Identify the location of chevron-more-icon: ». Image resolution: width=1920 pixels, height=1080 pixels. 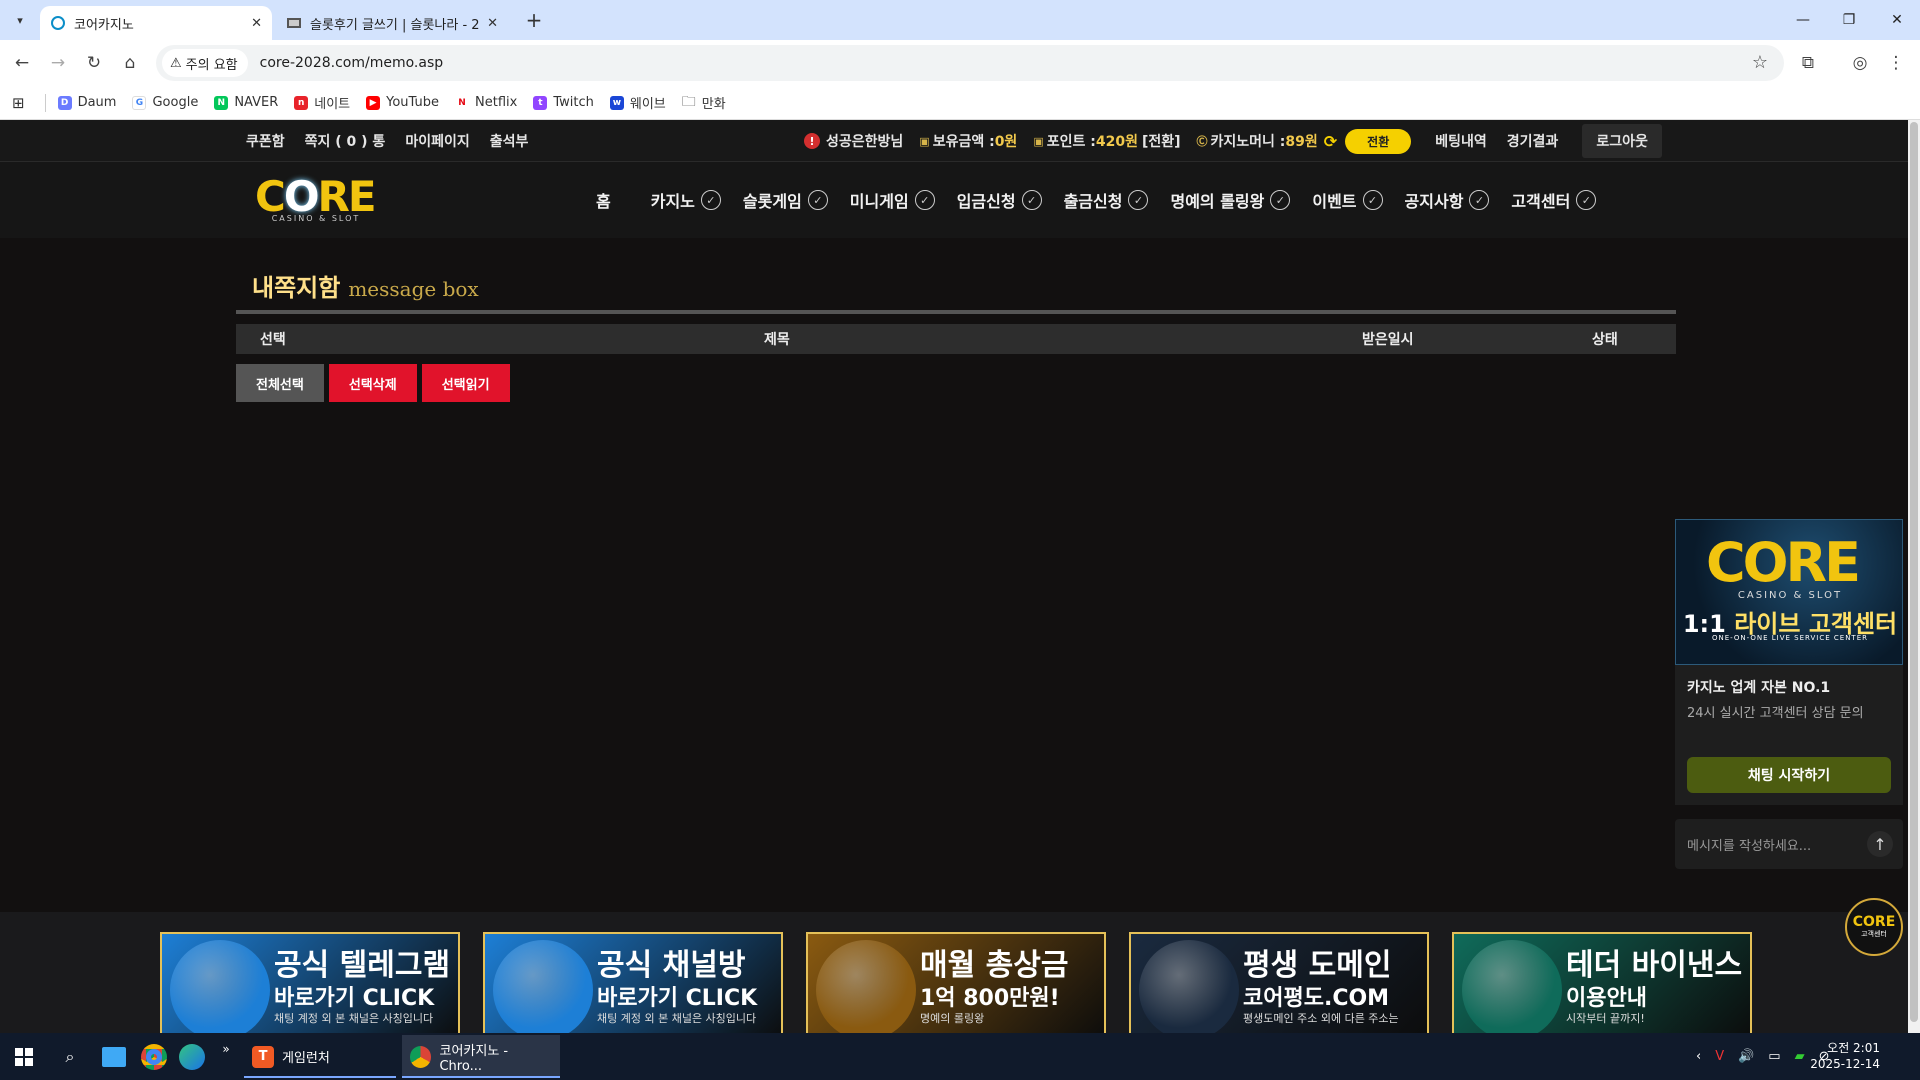
(226, 1049).